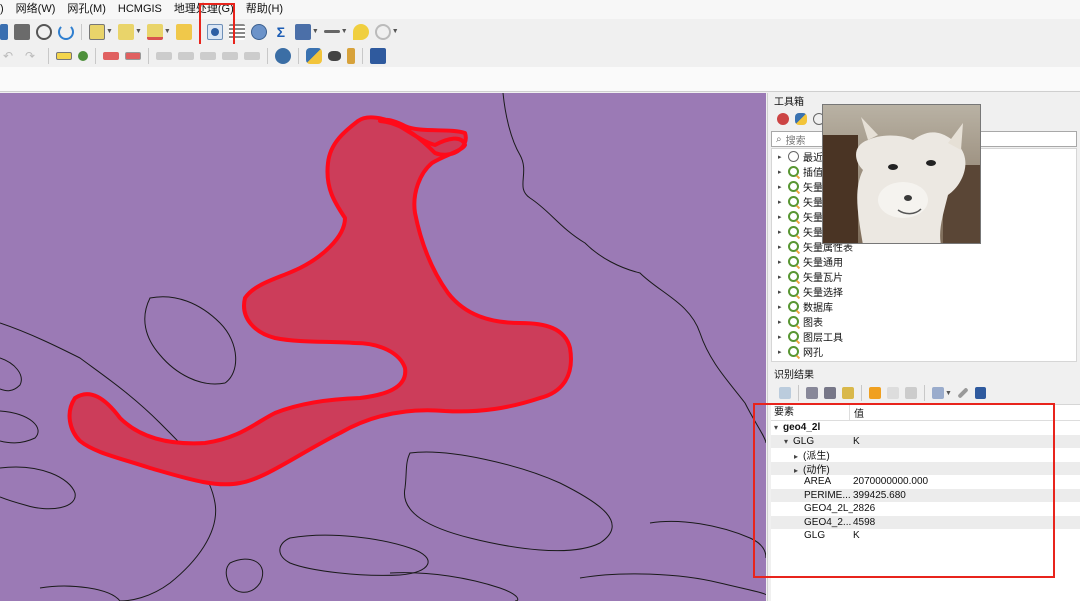  I want to click on toolbox-tree-item: ▸ 图层工具, so click(924, 336).